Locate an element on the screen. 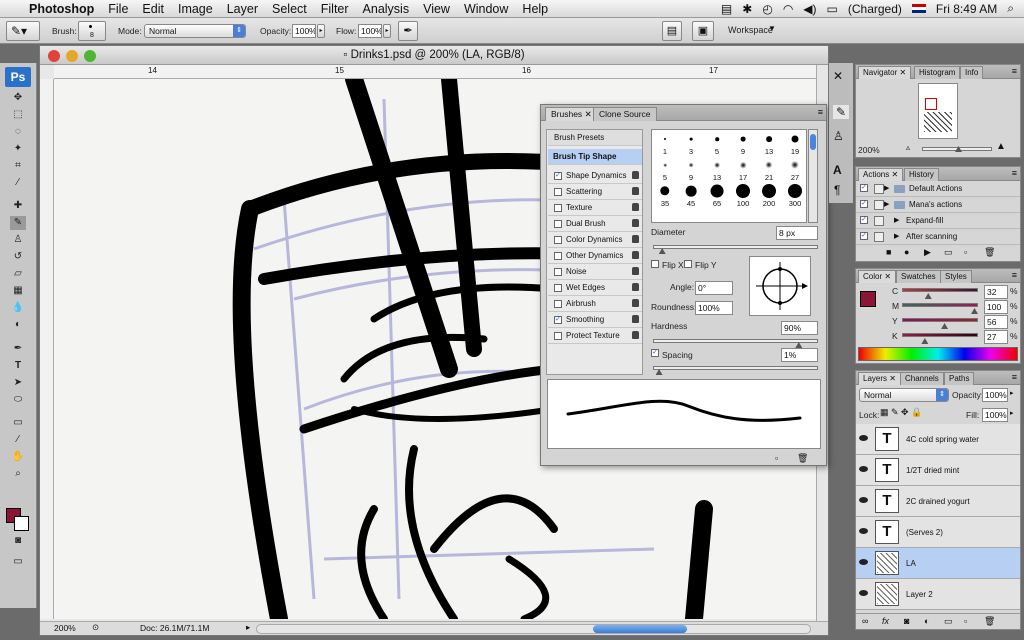 The height and width of the screenshot is (640, 1024). layer-row: LA is located at coordinates (938, 563).